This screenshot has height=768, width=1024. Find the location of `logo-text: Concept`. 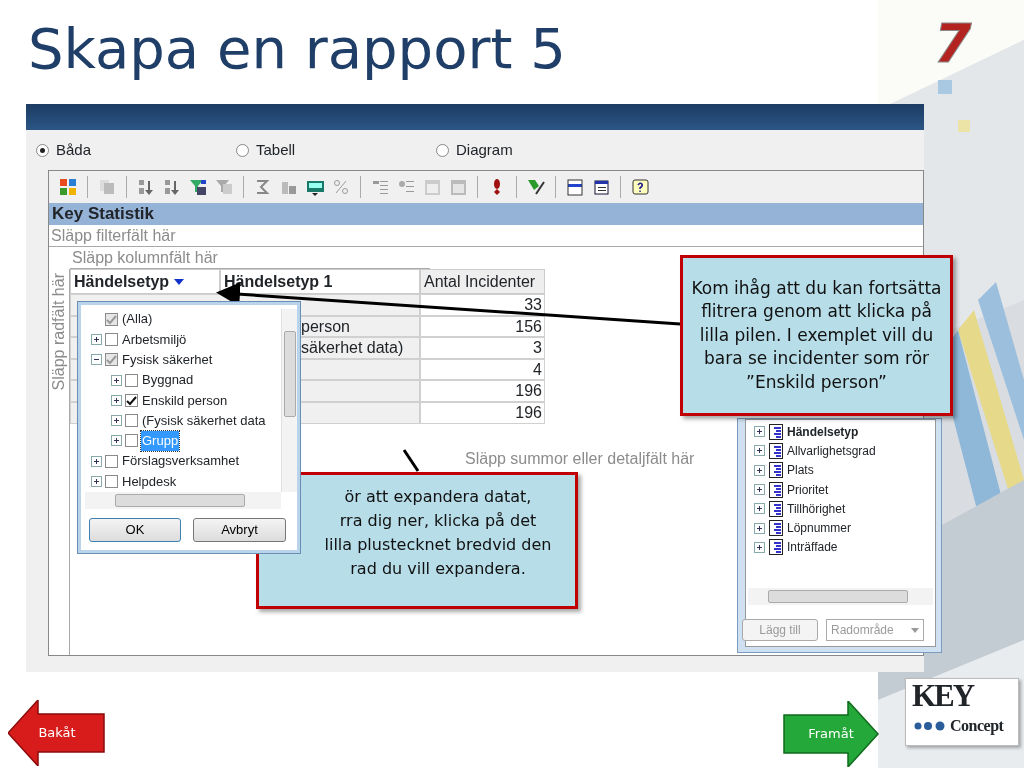

logo-text: Concept is located at coordinates (977, 726).